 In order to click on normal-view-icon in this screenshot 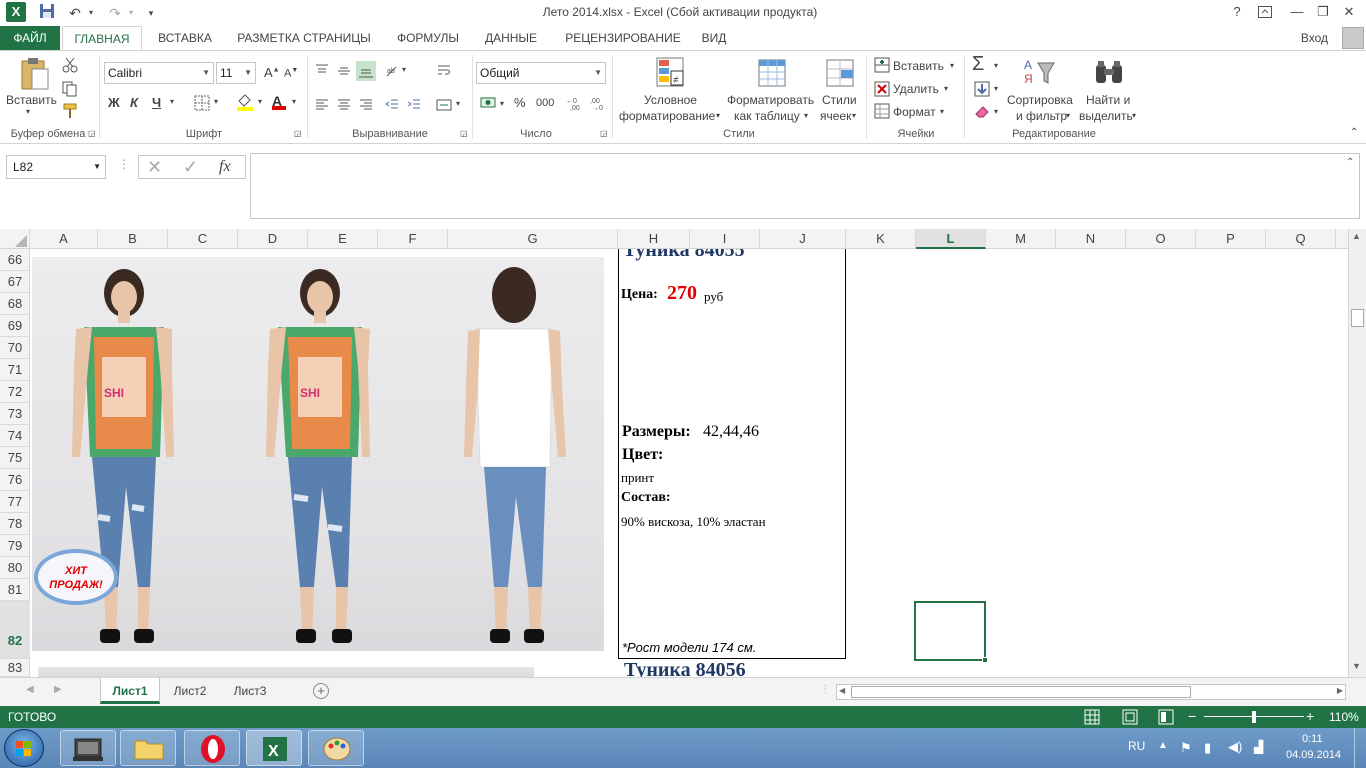, I will do `click(1092, 718)`.